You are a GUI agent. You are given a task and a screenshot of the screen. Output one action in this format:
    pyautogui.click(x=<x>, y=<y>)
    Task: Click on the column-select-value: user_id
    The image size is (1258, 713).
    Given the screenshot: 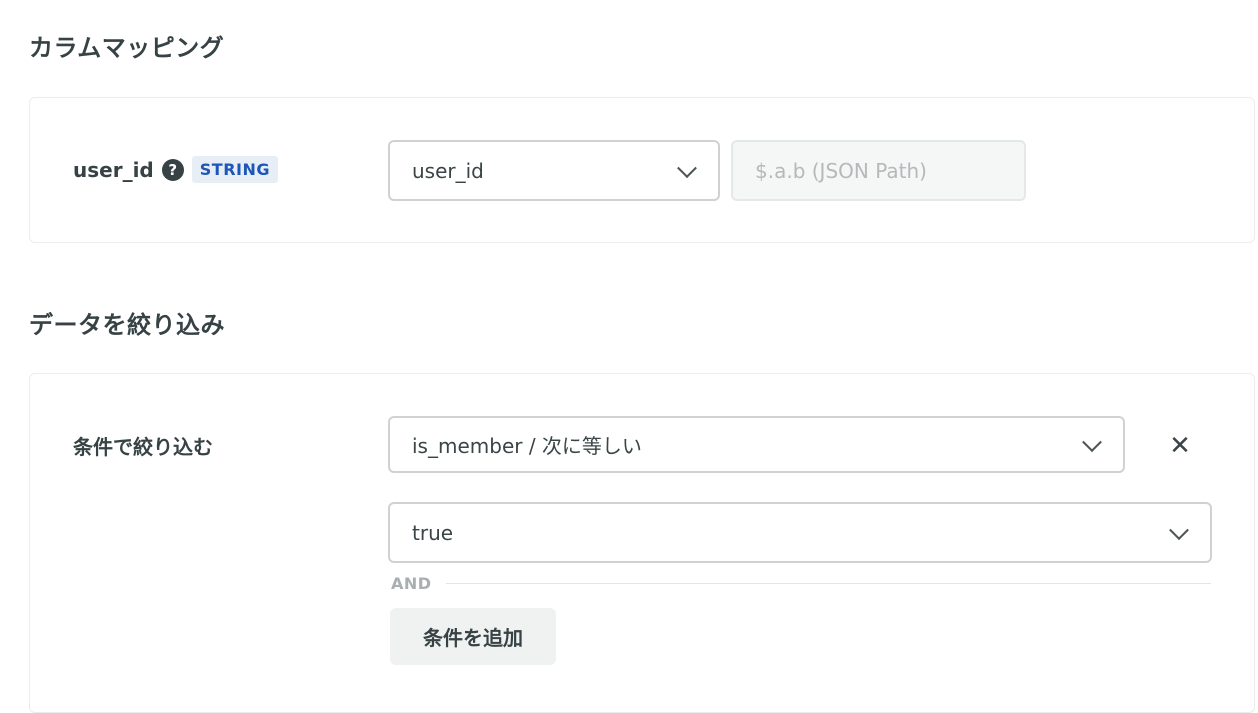 What is the action you would take?
    pyautogui.click(x=448, y=170)
    